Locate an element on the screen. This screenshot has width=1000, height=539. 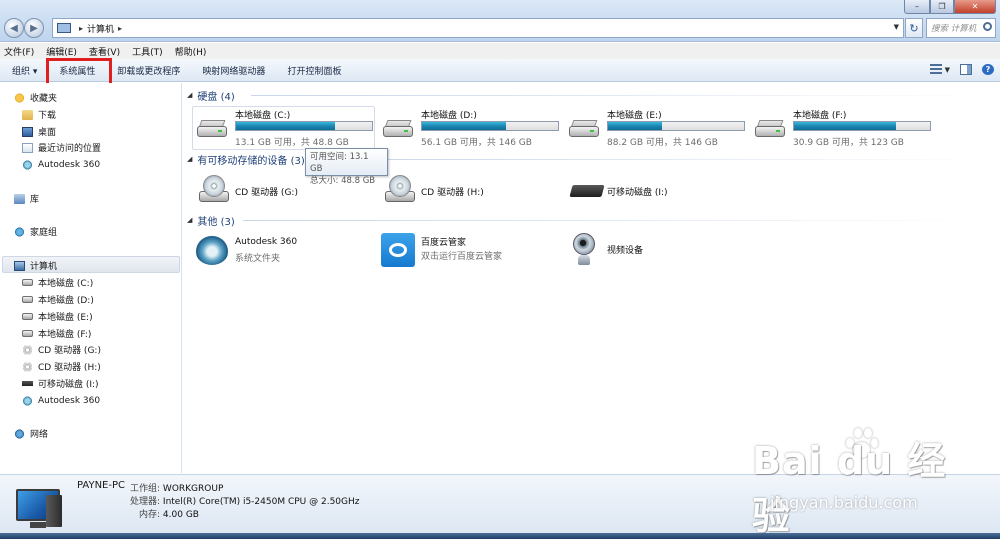
nav-libraries: 库 is located at coordinates (26, 198).